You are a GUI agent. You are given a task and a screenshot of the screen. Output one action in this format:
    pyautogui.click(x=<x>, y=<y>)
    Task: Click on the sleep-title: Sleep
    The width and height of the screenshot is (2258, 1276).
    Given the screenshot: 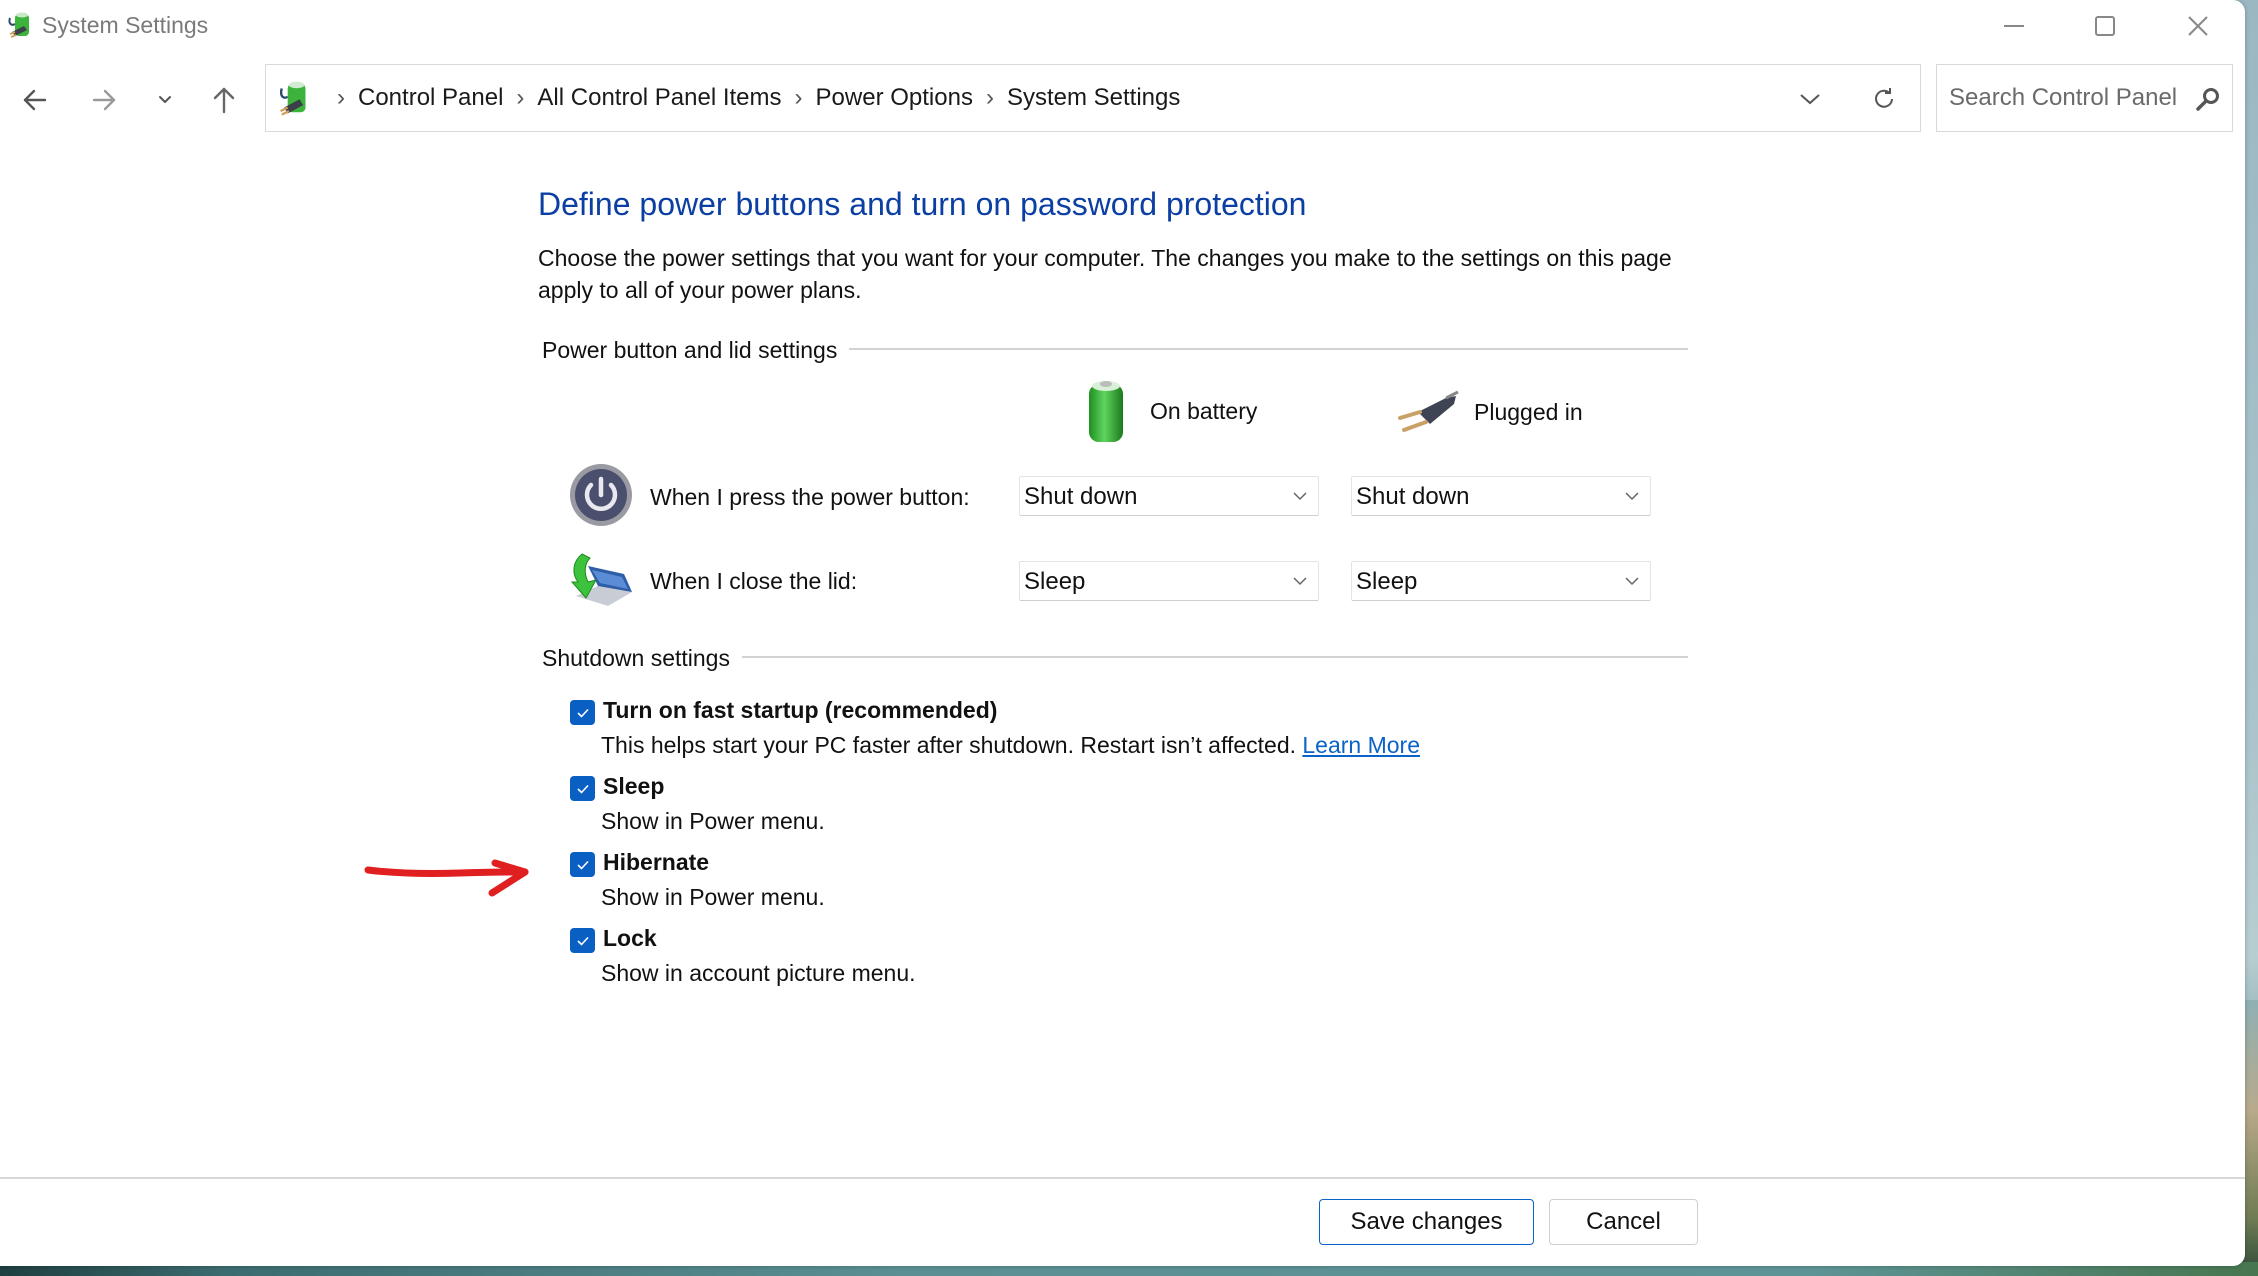 What is the action you would take?
    pyautogui.click(x=634, y=786)
    